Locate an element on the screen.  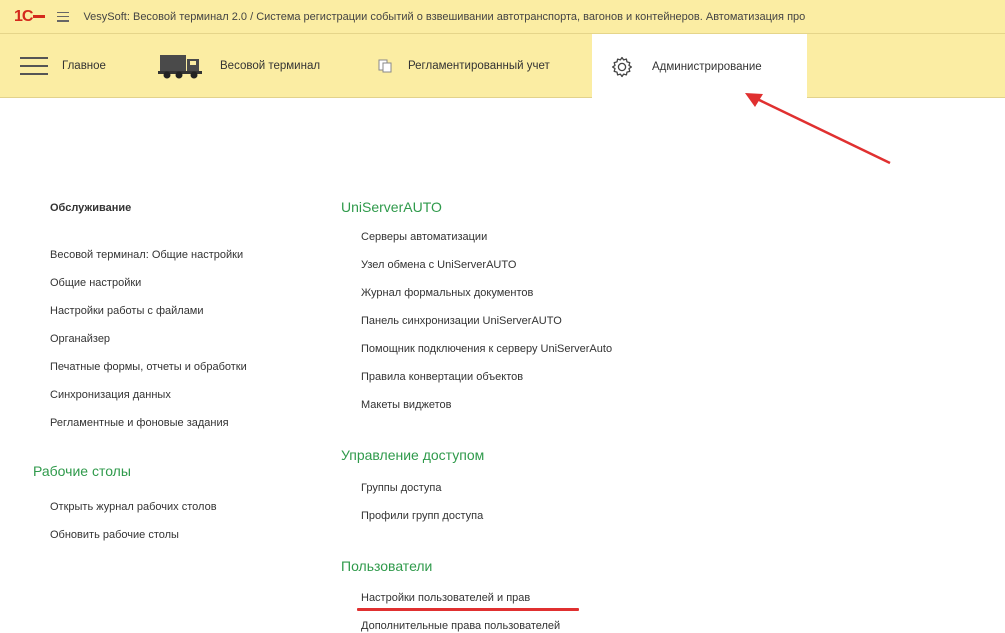
documents-icon is located at coordinates (385, 66).